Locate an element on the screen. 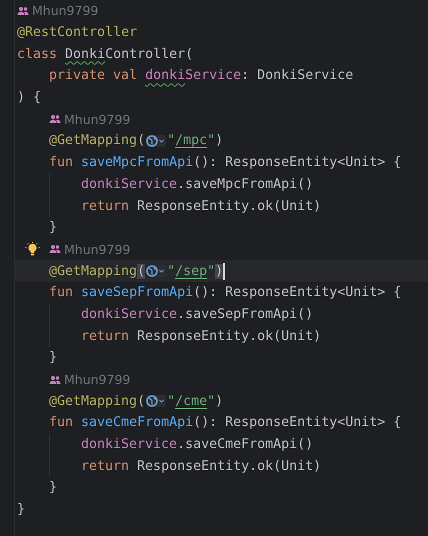  code-line: @GetMapping( "/cme") is located at coordinates (136, 401).